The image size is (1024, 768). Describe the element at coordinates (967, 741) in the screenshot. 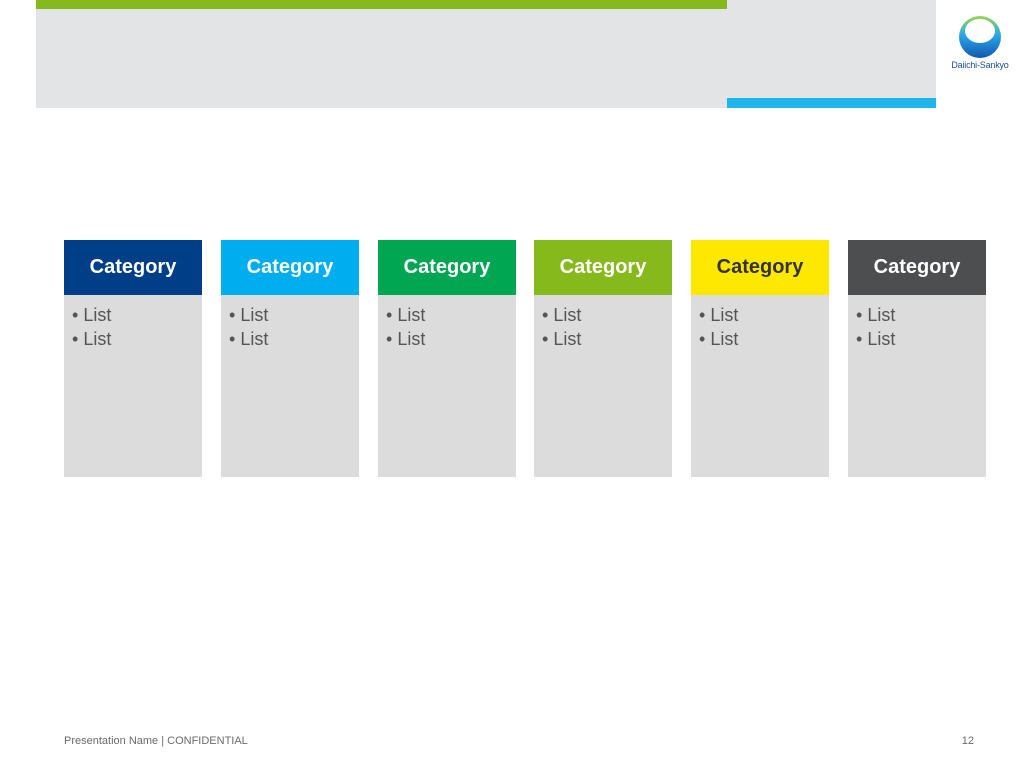

I see `page-number: 12` at that location.